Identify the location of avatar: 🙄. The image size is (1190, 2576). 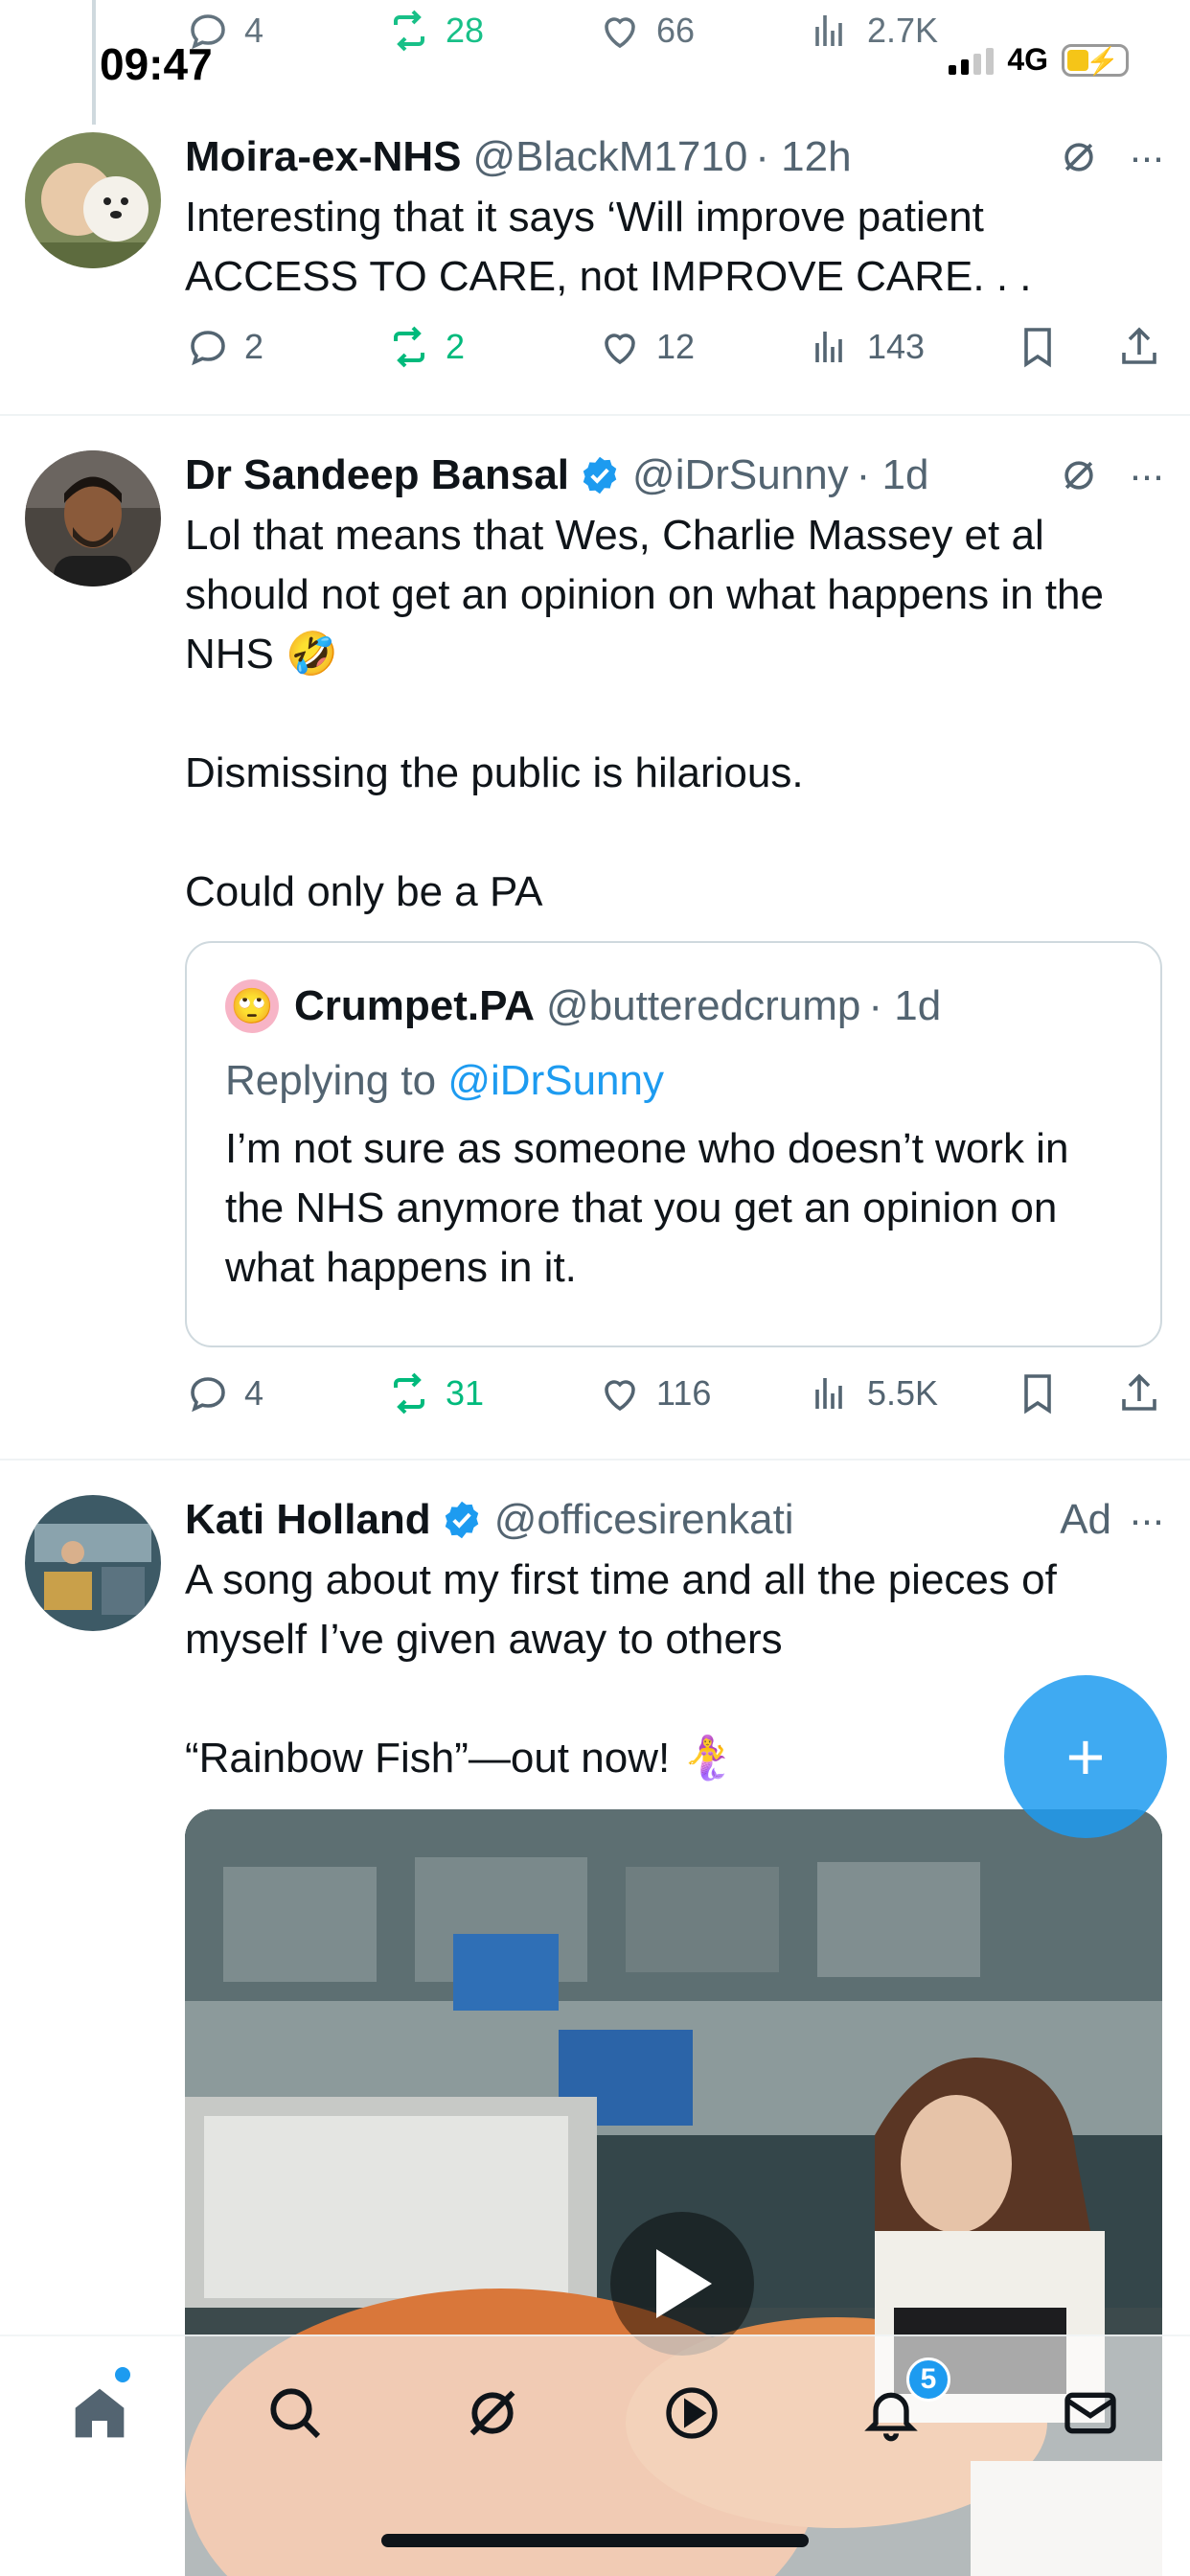
(252, 1006).